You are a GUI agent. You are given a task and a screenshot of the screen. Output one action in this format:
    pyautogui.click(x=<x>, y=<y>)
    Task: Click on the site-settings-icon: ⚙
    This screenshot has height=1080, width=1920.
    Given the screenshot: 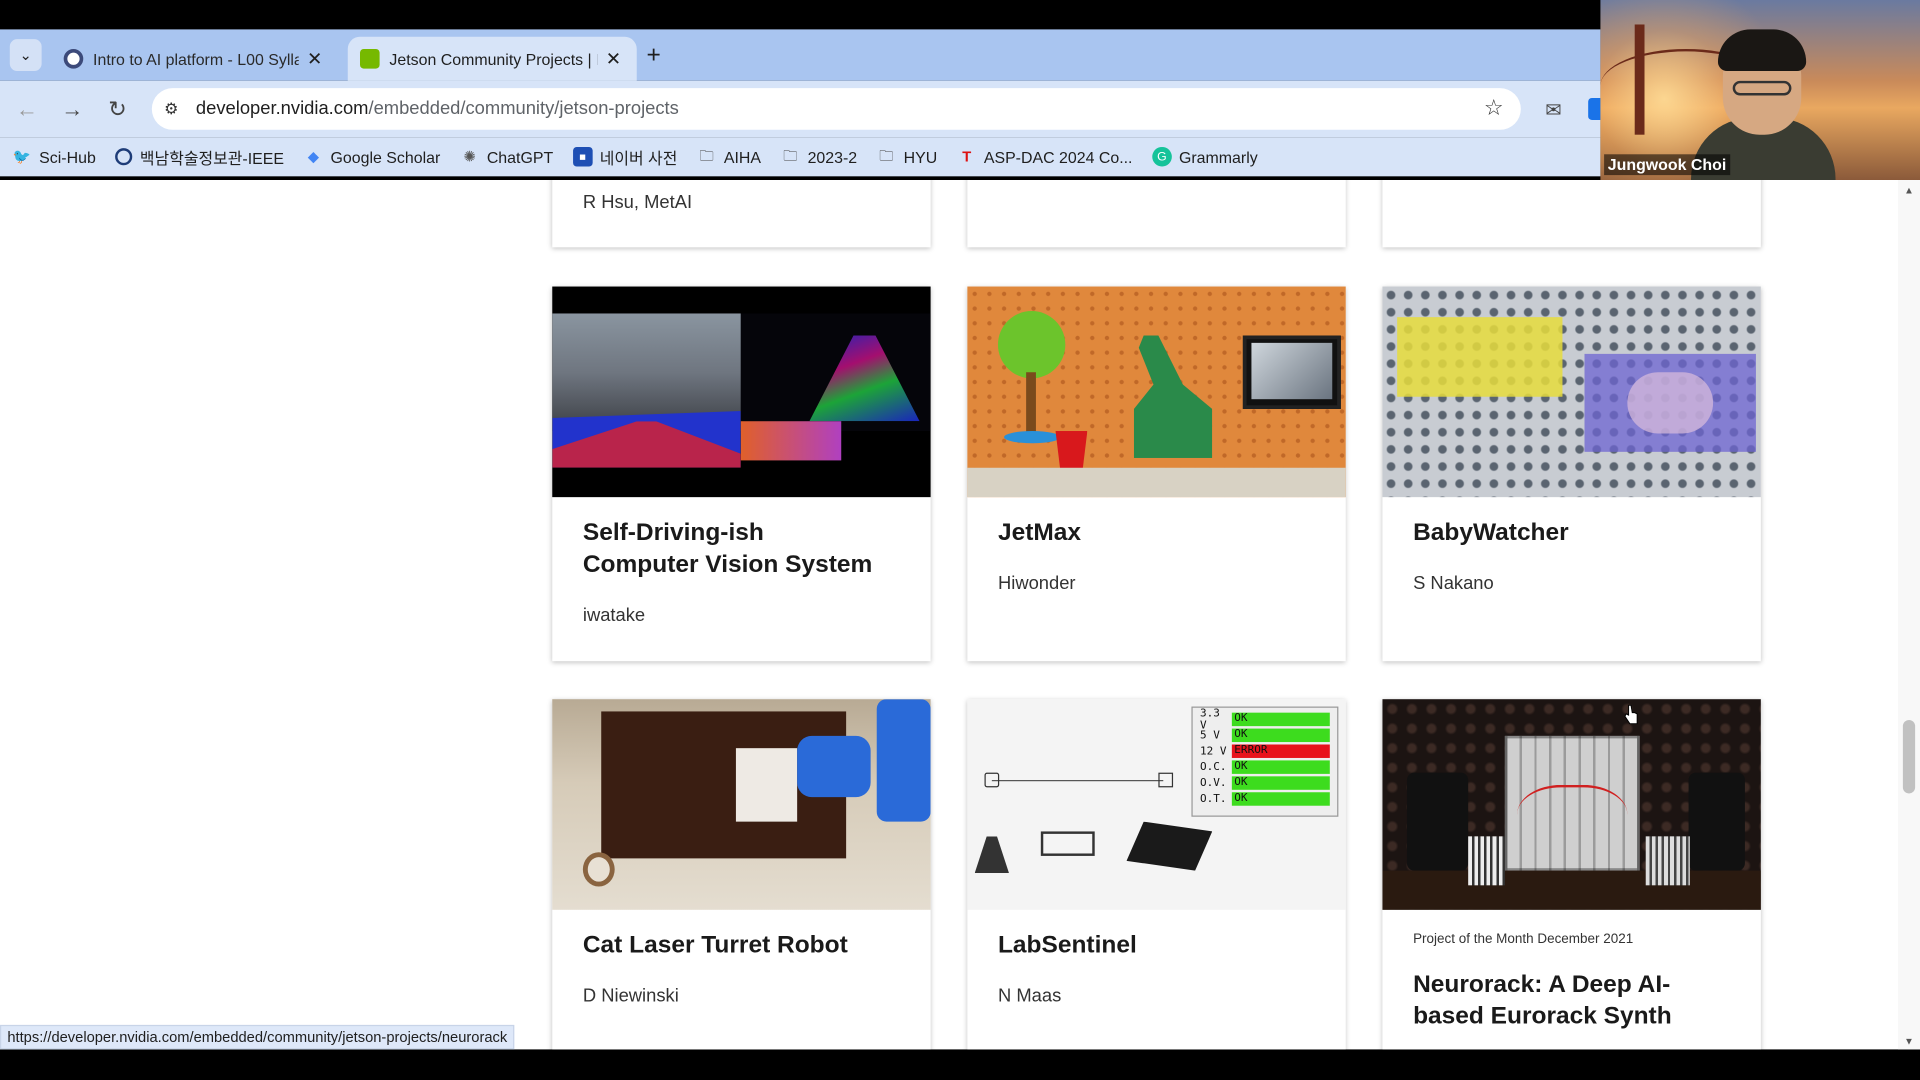 What is the action you would take?
    pyautogui.click(x=174, y=109)
    